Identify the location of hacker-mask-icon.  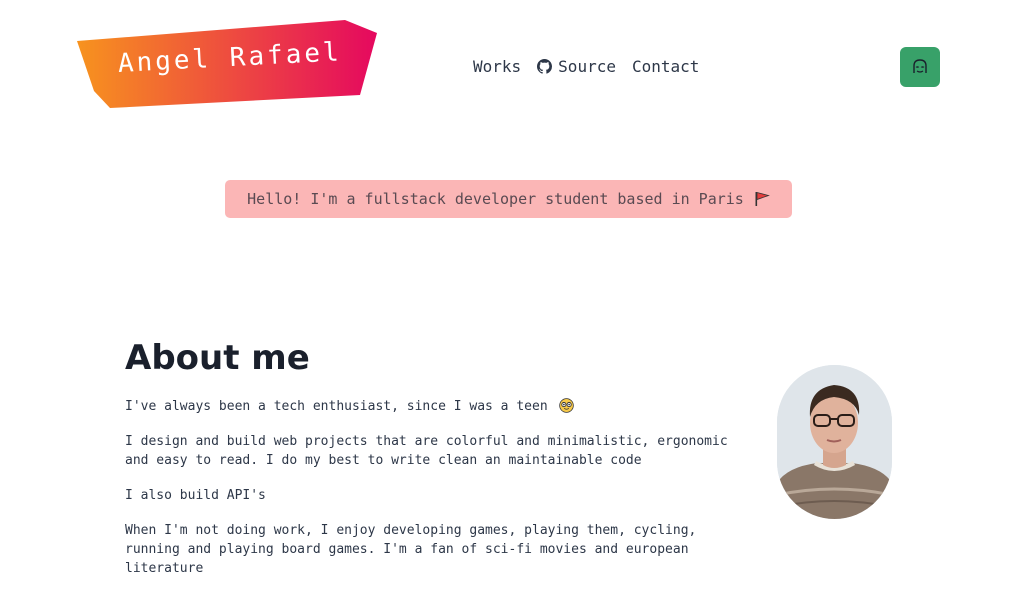
(920, 66).